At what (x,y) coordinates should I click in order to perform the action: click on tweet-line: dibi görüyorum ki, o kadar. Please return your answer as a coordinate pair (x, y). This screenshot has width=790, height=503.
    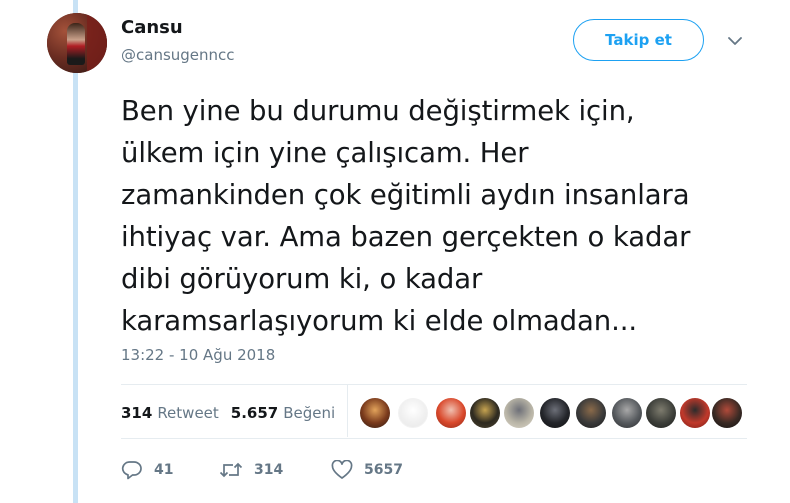
    Looking at the image, I should click on (302, 279).